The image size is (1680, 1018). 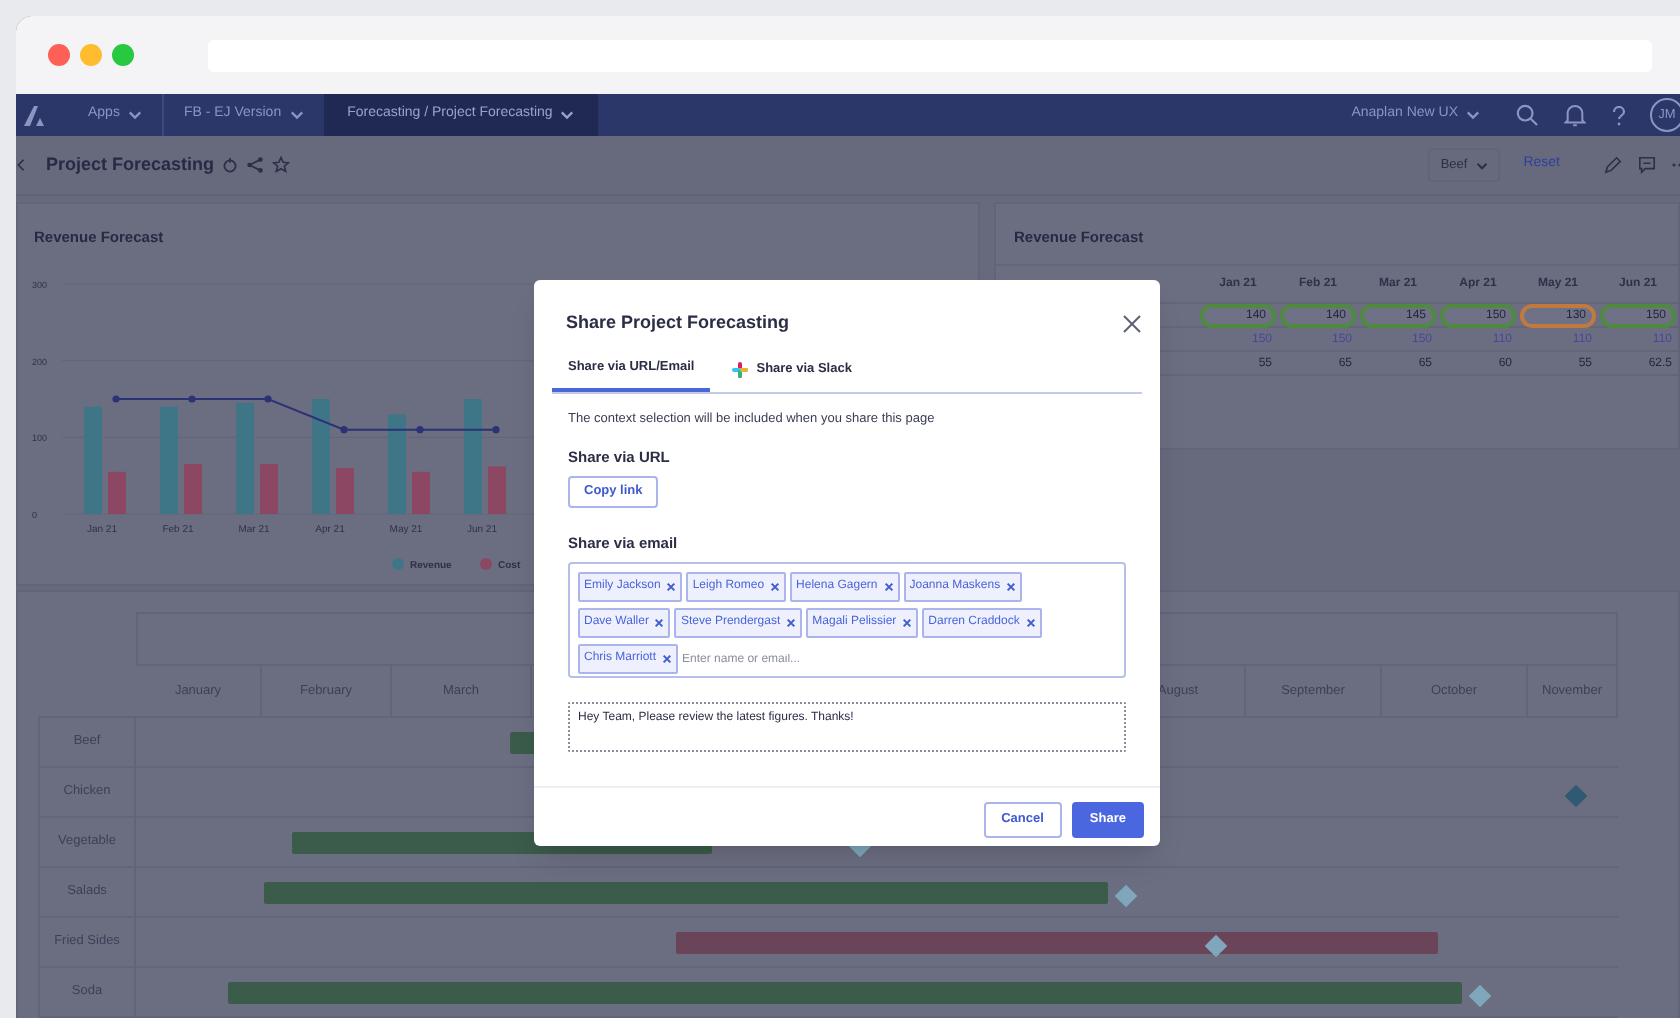 What do you see at coordinates (740, 369) in the screenshot?
I see `chat-app-icon` at bounding box center [740, 369].